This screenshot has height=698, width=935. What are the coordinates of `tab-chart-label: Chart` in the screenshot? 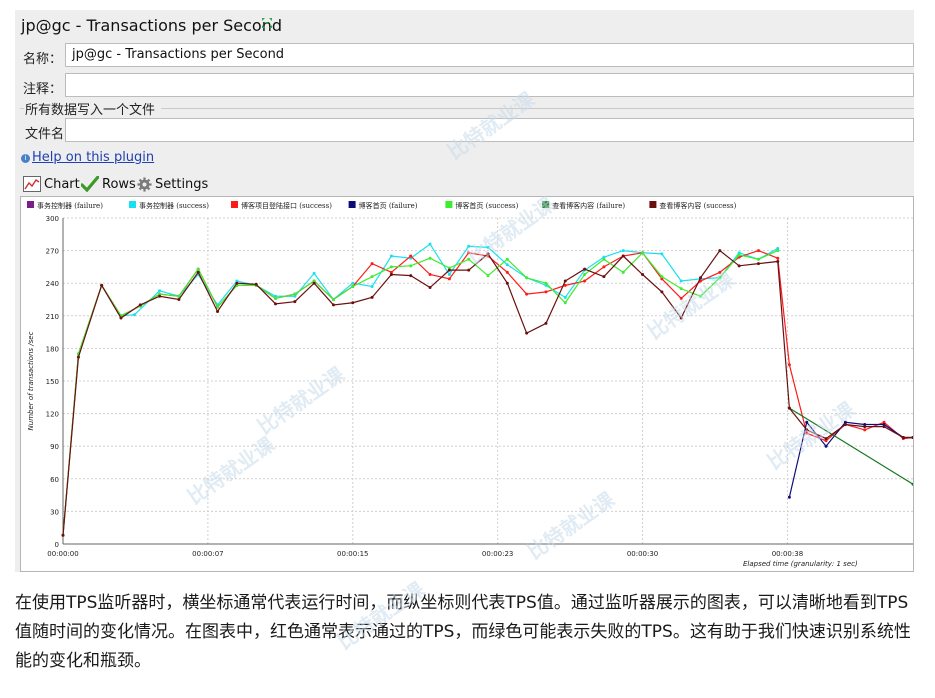 It's located at (62, 184).